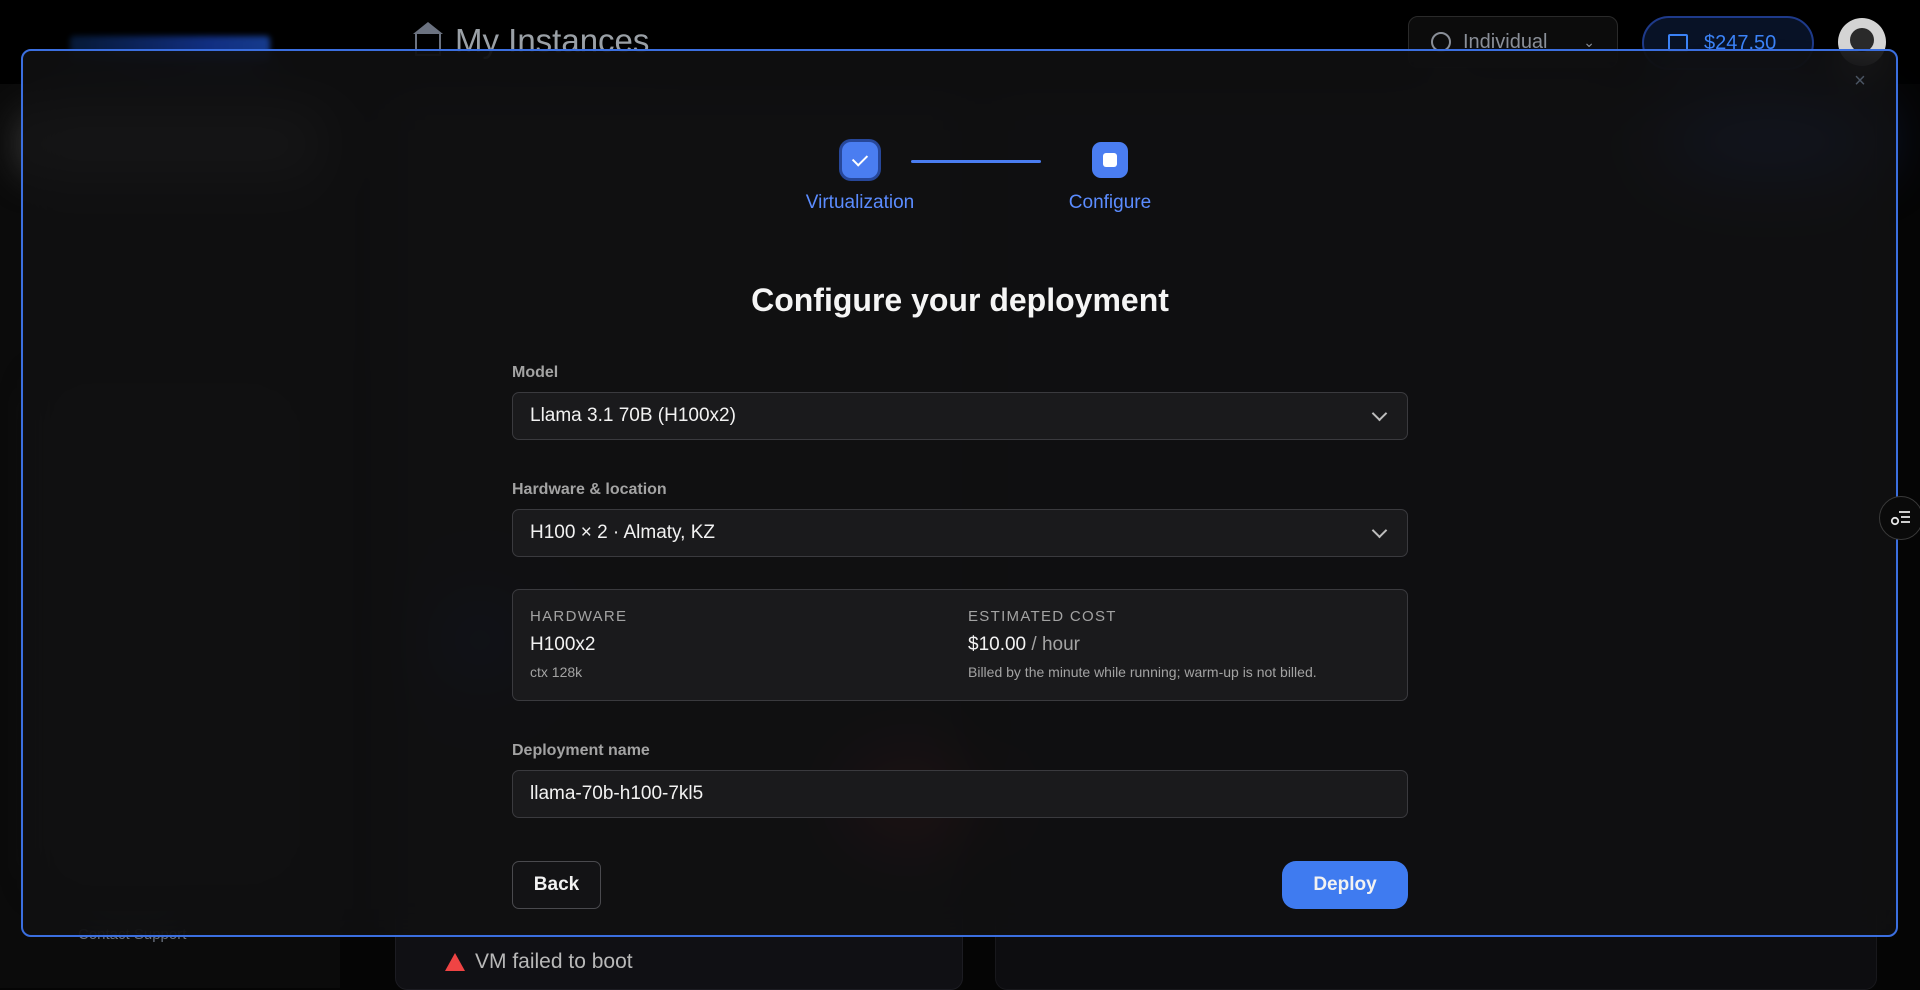 The height and width of the screenshot is (990, 1920). I want to click on model-select: Llama 3.1 70B (H100x2), so click(960, 416).